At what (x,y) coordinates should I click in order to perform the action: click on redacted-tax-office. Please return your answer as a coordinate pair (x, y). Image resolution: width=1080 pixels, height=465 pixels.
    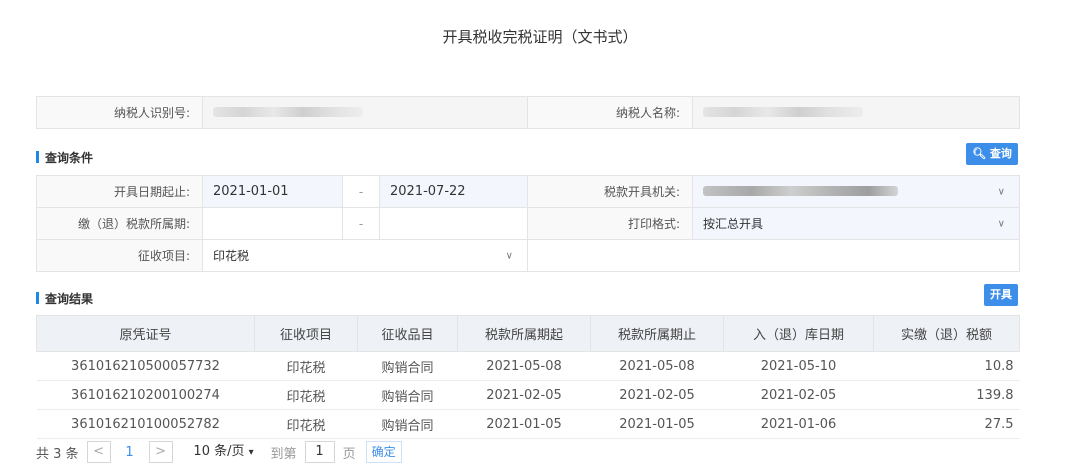
    Looking at the image, I should click on (800, 190).